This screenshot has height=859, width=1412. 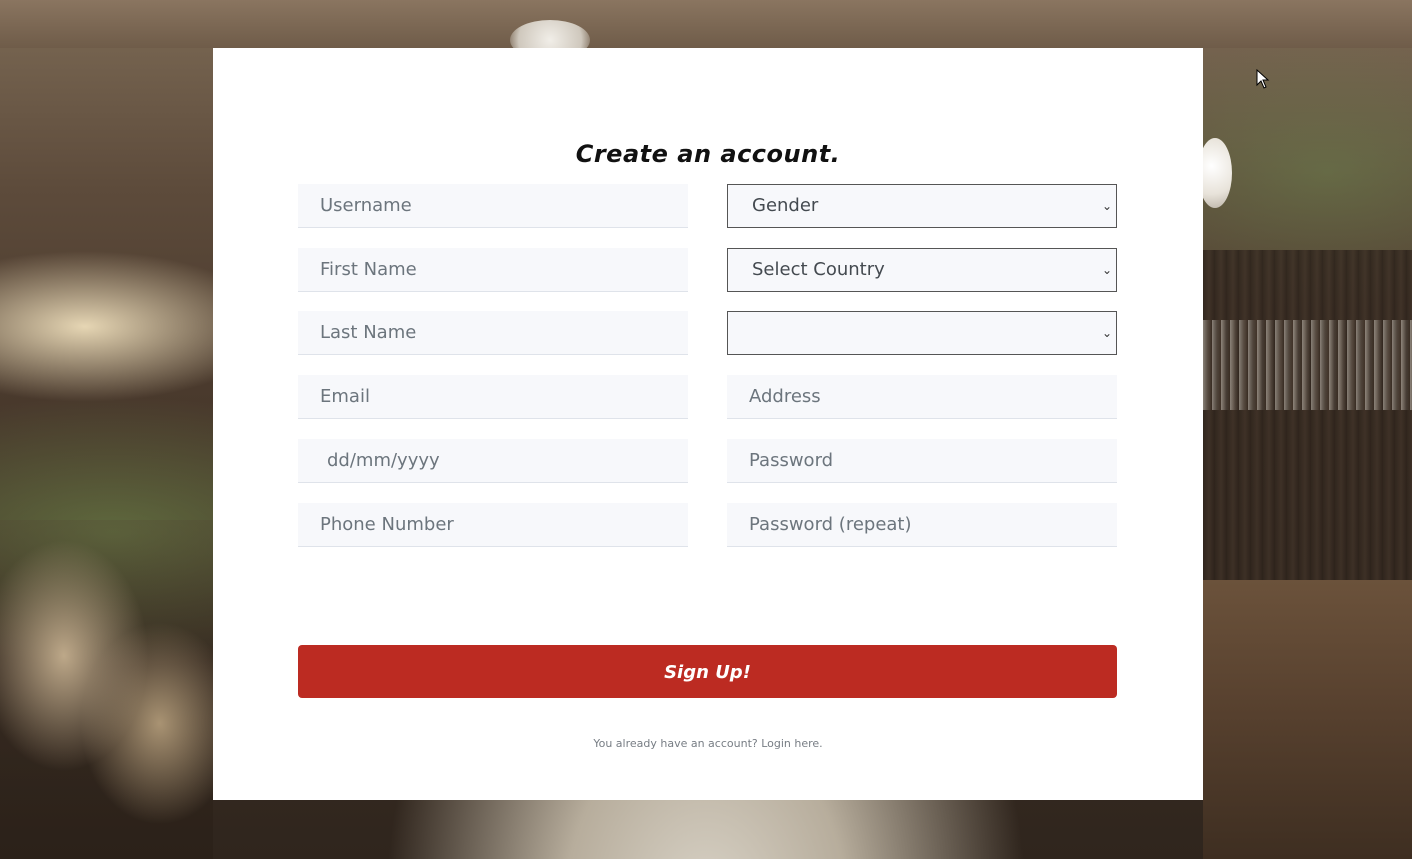 I want to click on address-input, so click(x=922, y=397).